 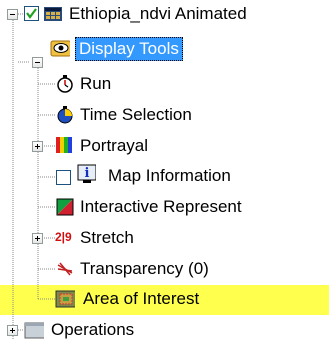 What do you see at coordinates (37, 62) in the screenshot?
I see `display-tools-collapse-toggle` at bounding box center [37, 62].